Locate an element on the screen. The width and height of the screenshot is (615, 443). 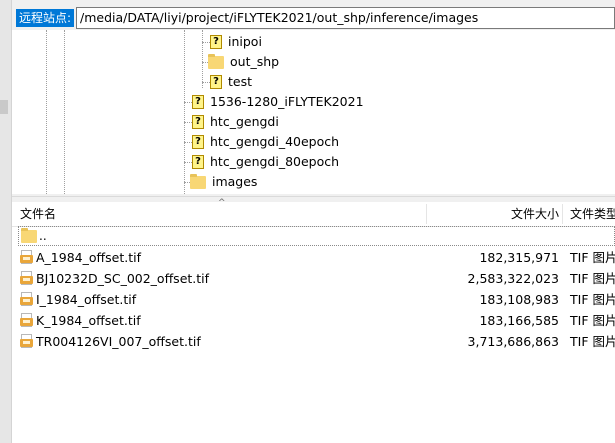
tree-item-htc-gengdi-80epoch: ? htc_gengdi_80epoch is located at coordinates (266, 162).